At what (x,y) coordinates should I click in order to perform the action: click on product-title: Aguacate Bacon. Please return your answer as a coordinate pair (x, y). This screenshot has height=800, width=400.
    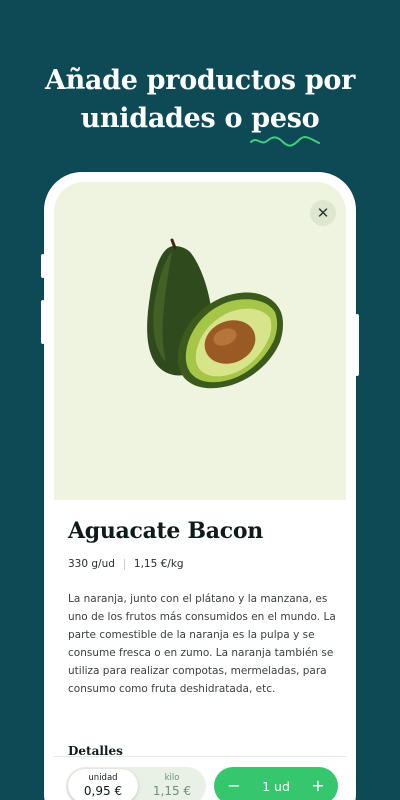
    Looking at the image, I should click on (165, 531).